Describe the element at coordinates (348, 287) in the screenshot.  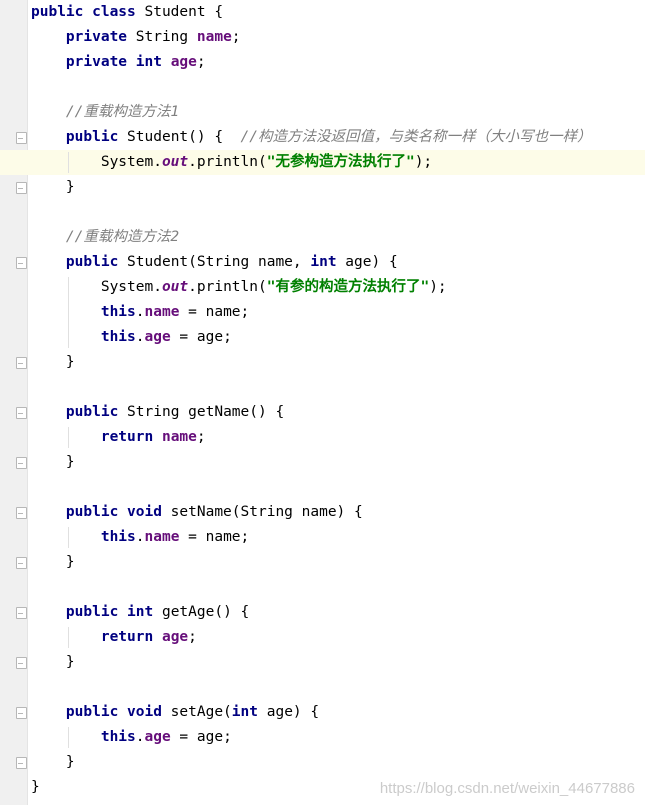
I see `code-token-str: "有参的构造方法执行了"` at that location.